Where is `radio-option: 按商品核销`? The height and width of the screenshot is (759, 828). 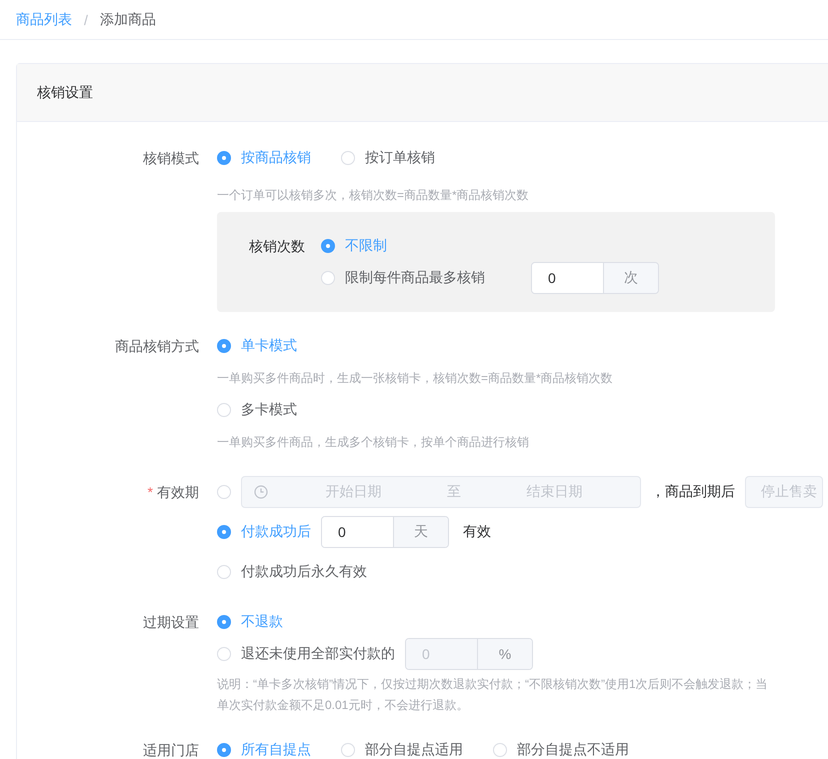 radio-option: 按商品核销 is located at coordinates (264, 158).